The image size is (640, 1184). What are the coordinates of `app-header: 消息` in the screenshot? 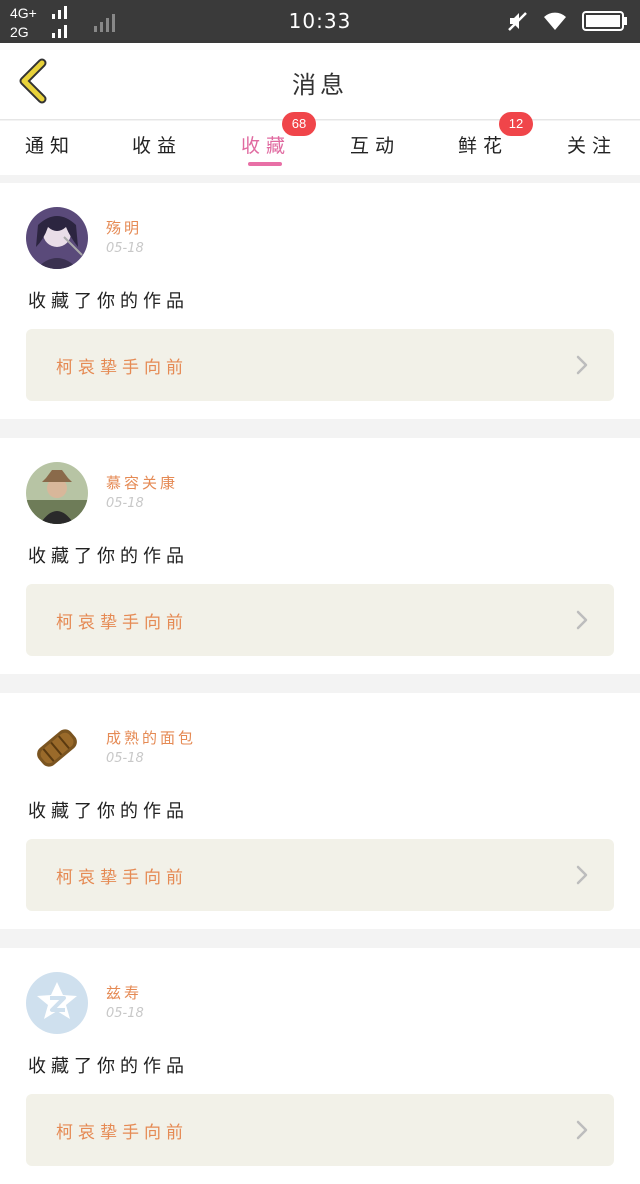 It's located at (320, 81).